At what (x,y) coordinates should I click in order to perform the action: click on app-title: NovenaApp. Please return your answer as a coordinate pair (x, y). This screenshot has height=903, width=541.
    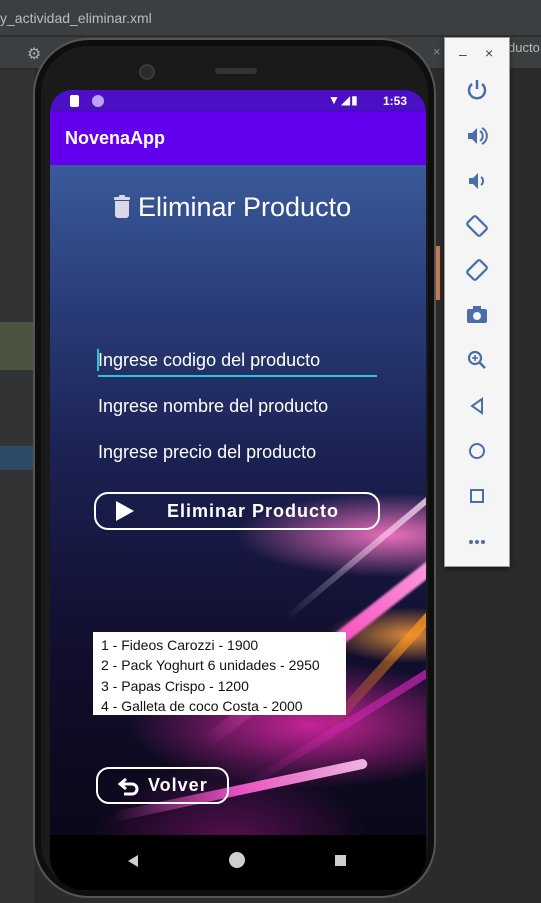
    Looking at the image, I should click on (115, 138).